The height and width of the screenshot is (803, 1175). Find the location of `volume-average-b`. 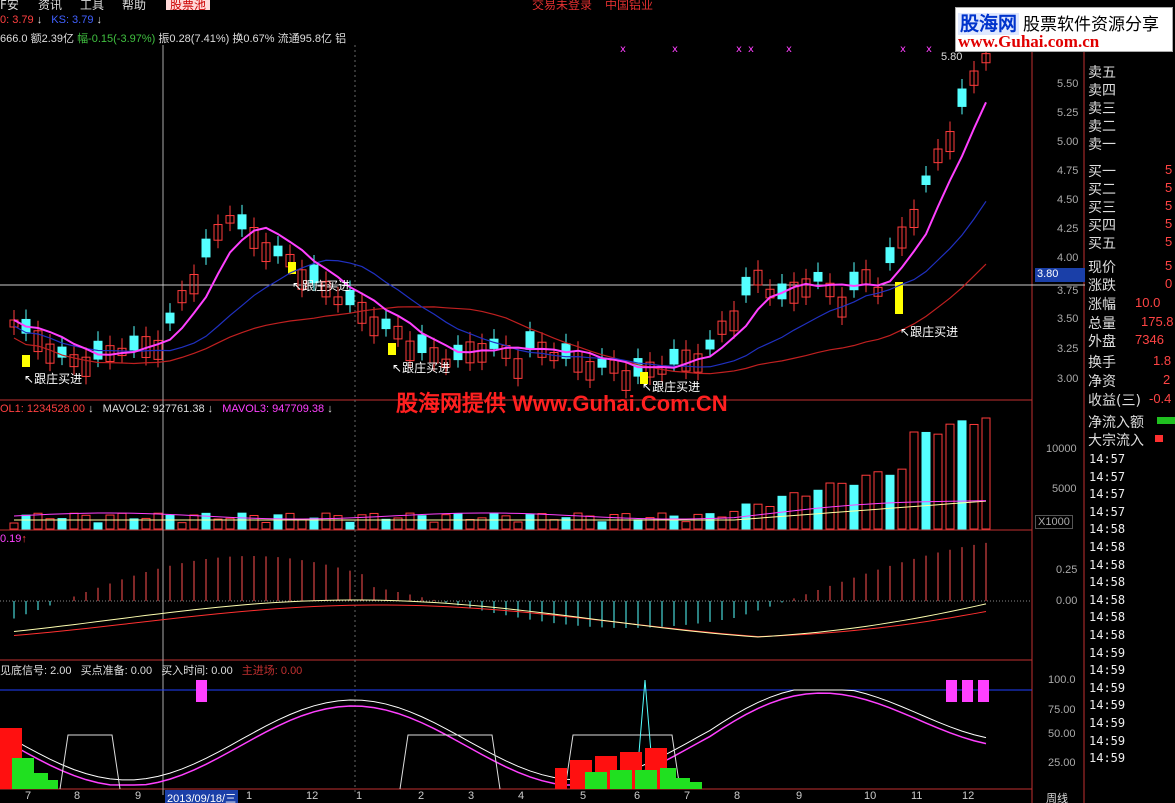

volume-average-b is located at coordinates (500, 510).